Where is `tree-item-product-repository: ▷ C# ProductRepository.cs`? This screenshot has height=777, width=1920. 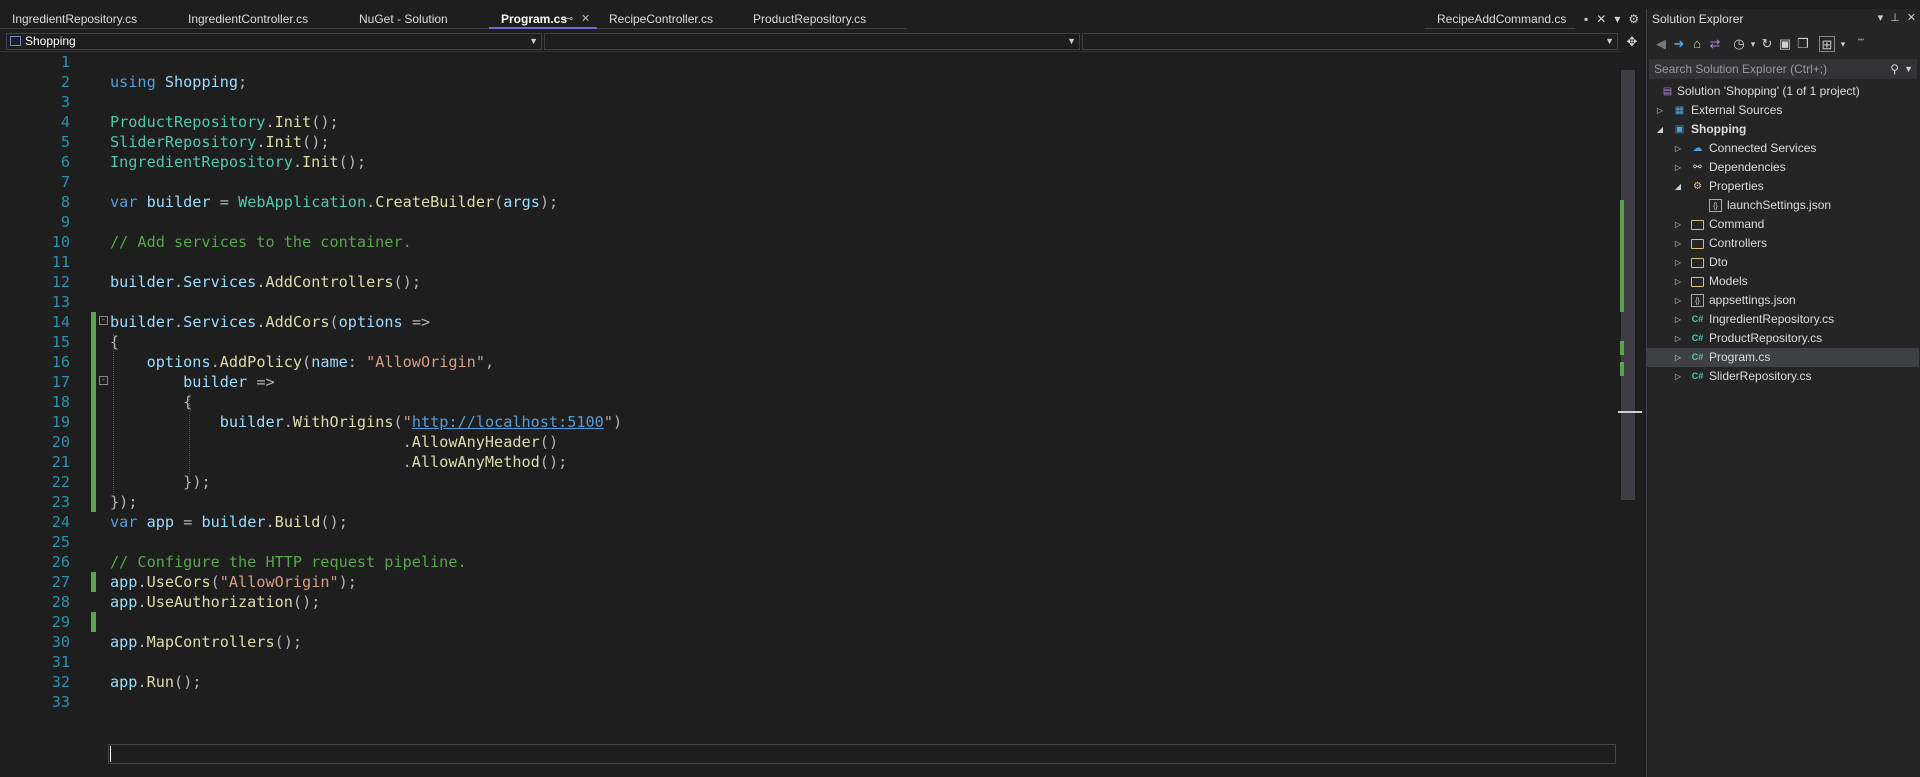
tree-item-product-repository: ▷ C# ProductRepository.cs is located at coordinates (1783, 338).